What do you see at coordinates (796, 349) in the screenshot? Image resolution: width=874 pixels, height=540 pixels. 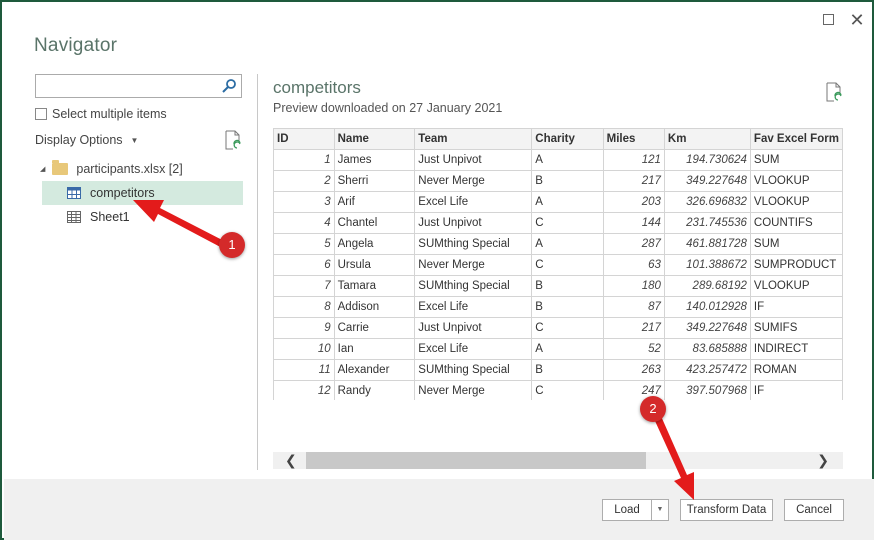 I see `table-cell: INDIRECT` at bounding box center [796, 349].